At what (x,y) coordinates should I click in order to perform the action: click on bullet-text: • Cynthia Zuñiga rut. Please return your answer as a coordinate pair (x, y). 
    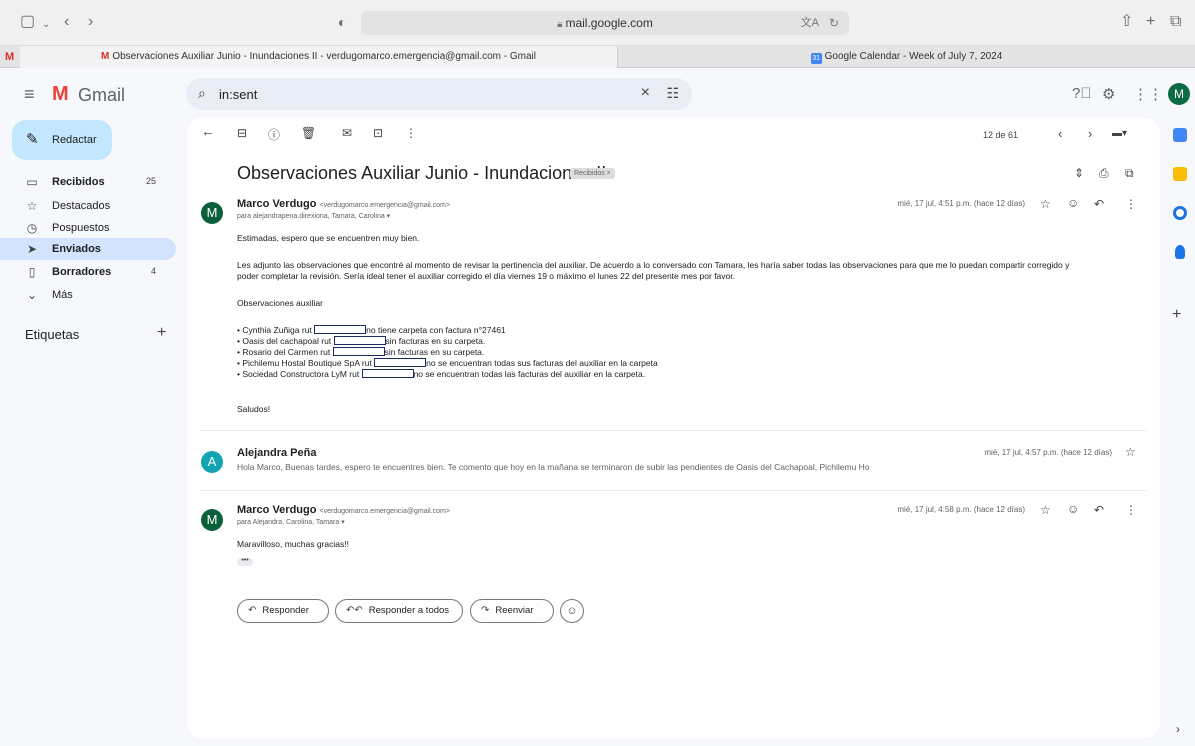
    Looking at the image, I should click on (276, 330).